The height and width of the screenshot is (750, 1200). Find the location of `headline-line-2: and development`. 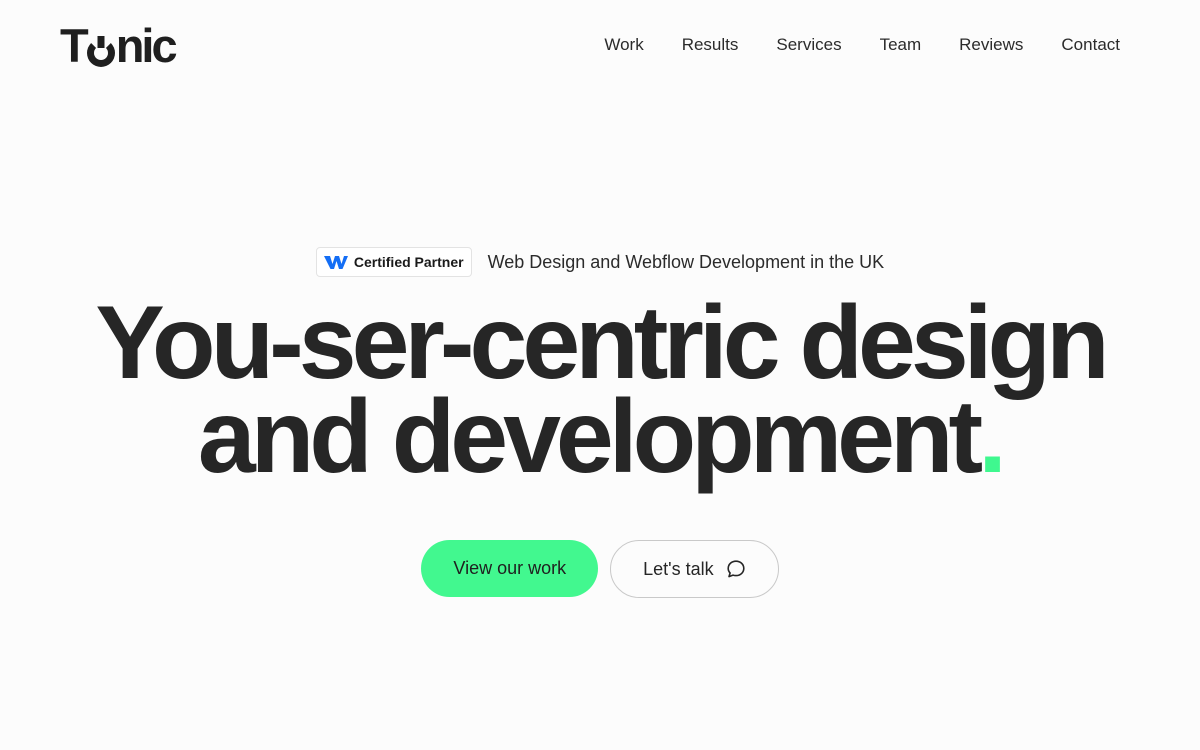

headline-line-2: and development is located at coordinates (590, 437).